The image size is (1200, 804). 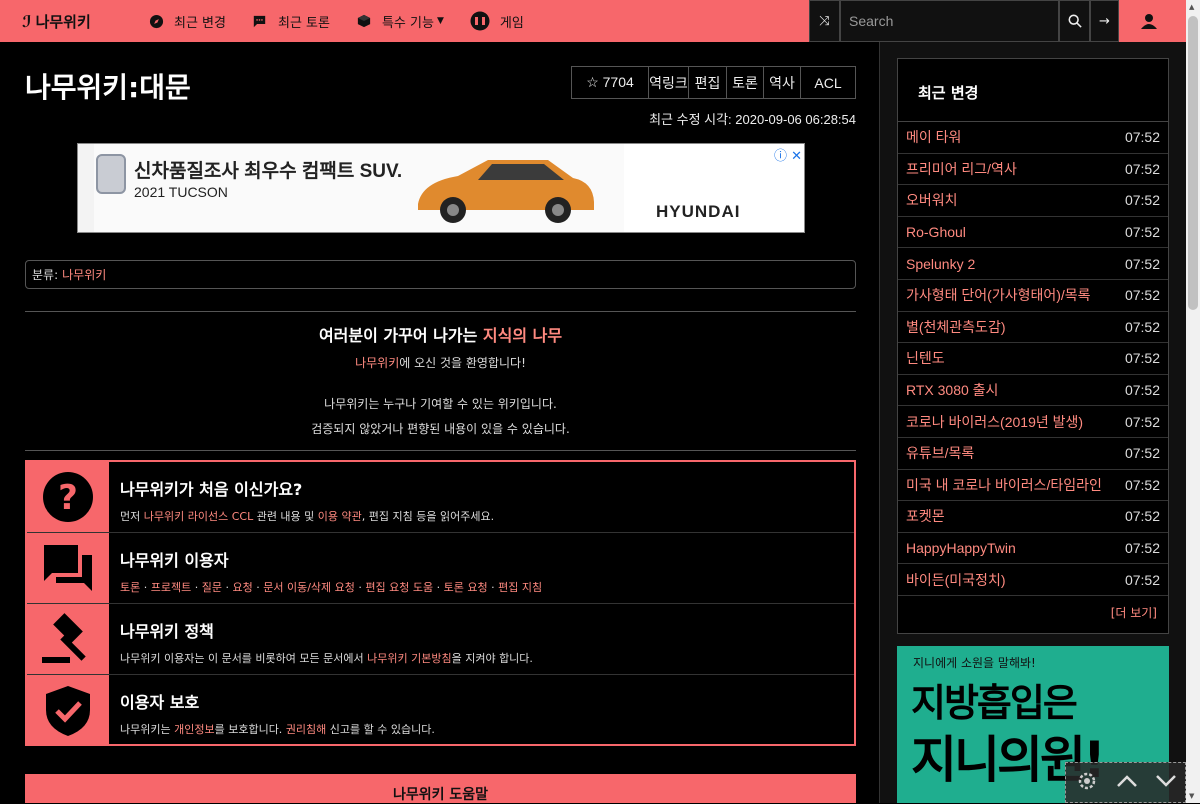 I want to click on recent-change-item: 바이든(미국정치) 07:52, so click(x=1033, y=580).